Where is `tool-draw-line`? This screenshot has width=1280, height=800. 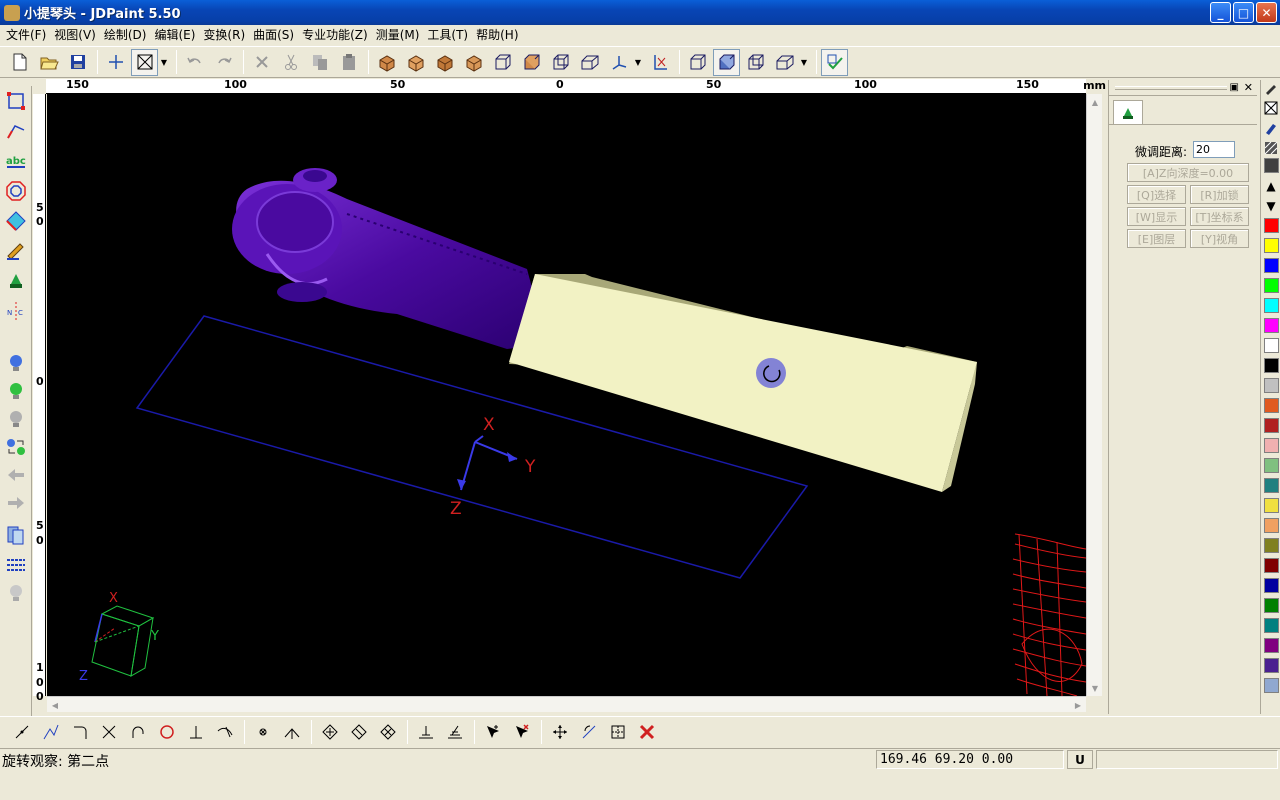 tool-draw-line is located at coordinates (15, 130).